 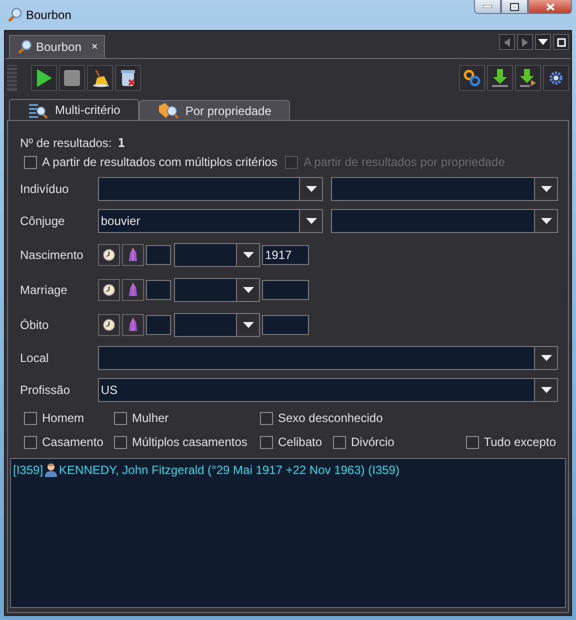 I want to click on checkbox-label: Múltiplos casamentos, so click(x=190, y=442).